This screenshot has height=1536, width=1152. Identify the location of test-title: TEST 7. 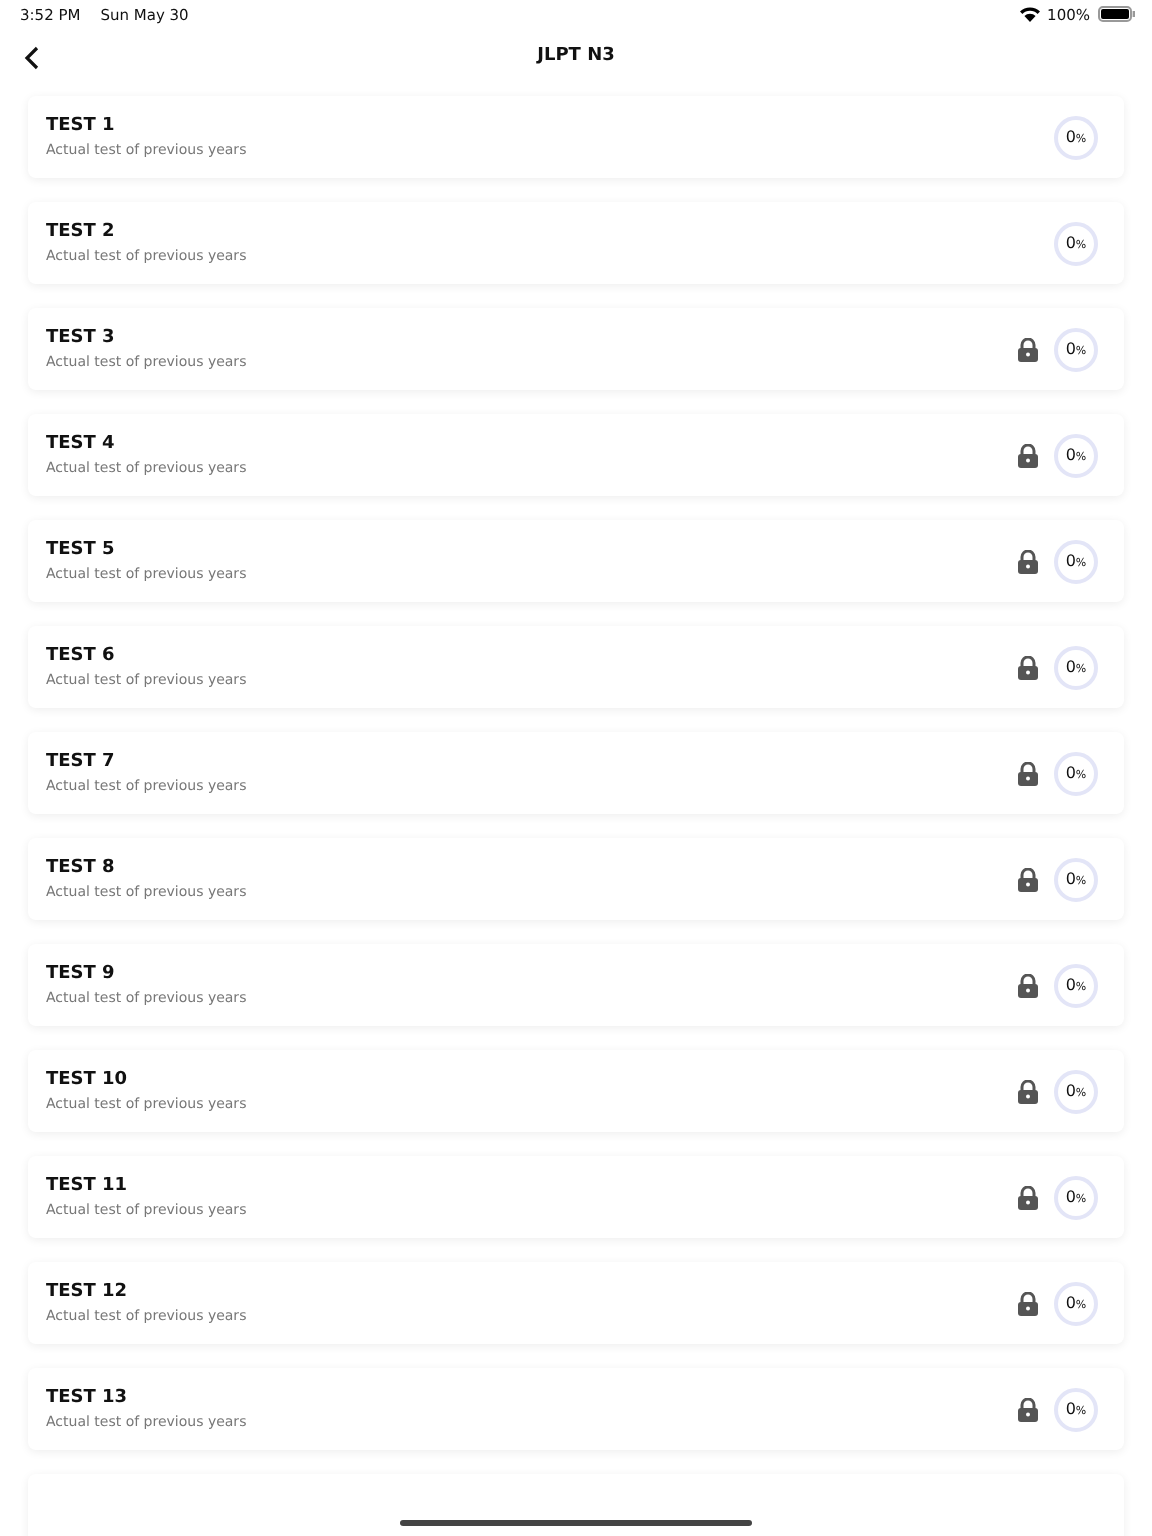
(81, 762).